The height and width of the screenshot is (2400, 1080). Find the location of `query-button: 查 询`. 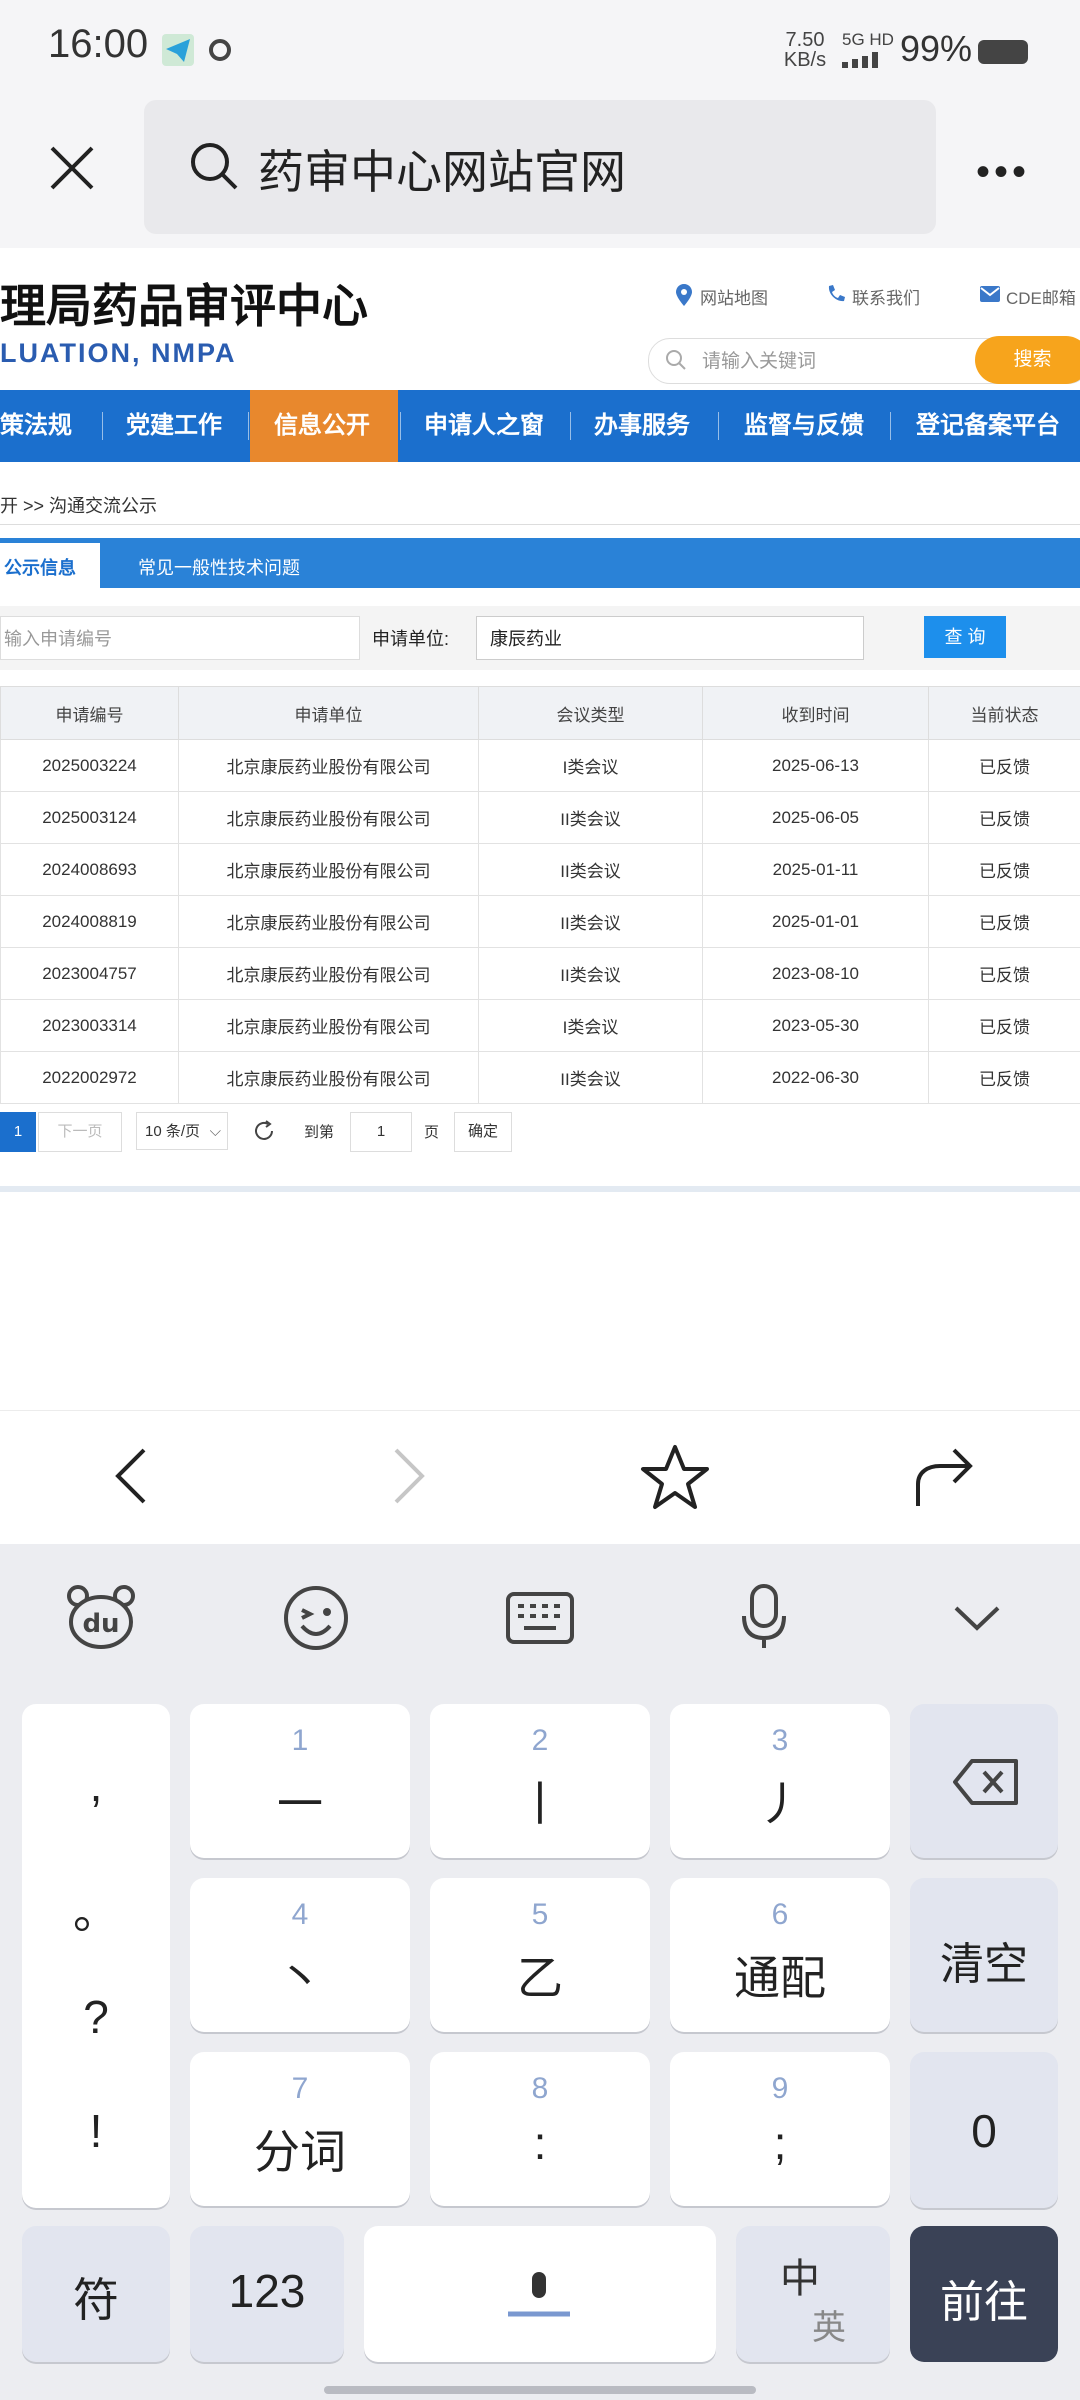

query-button: 查 询 is located at coordinates (965, 637).